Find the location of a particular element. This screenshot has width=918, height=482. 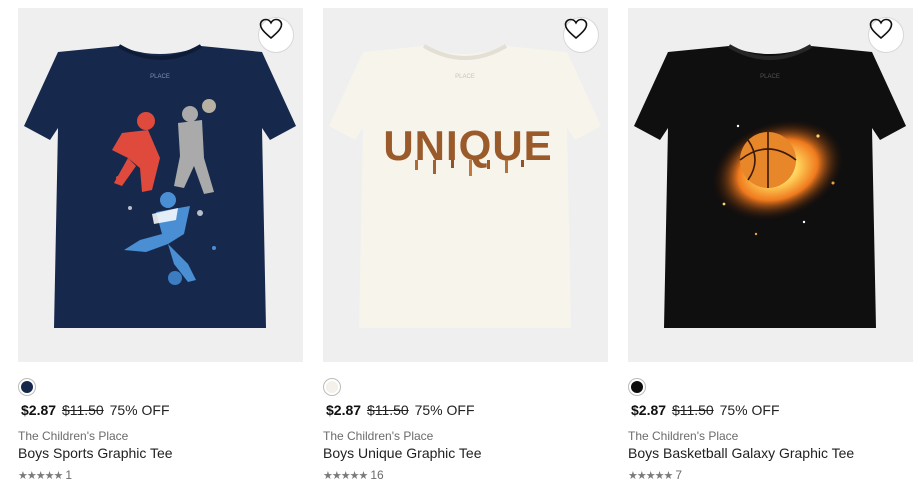

product-name-link: Boys Basketball Galaxy Graphic Tee is located at coordinates (741, 453).